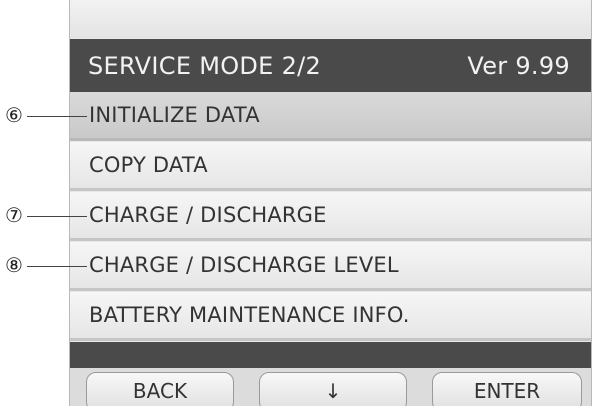 The height and width of the screenshot is (406, 607). I want to click on version-label: Ver 9.99, so click(518, 66).